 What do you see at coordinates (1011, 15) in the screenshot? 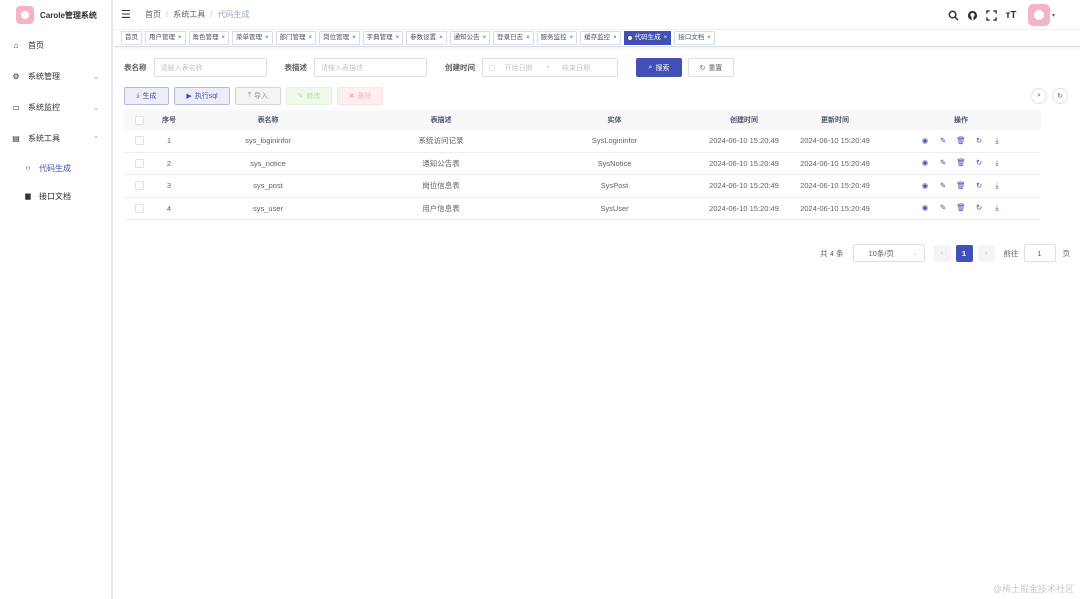
I see `font-size-icon: тT` at bounding box center [1011, 15].